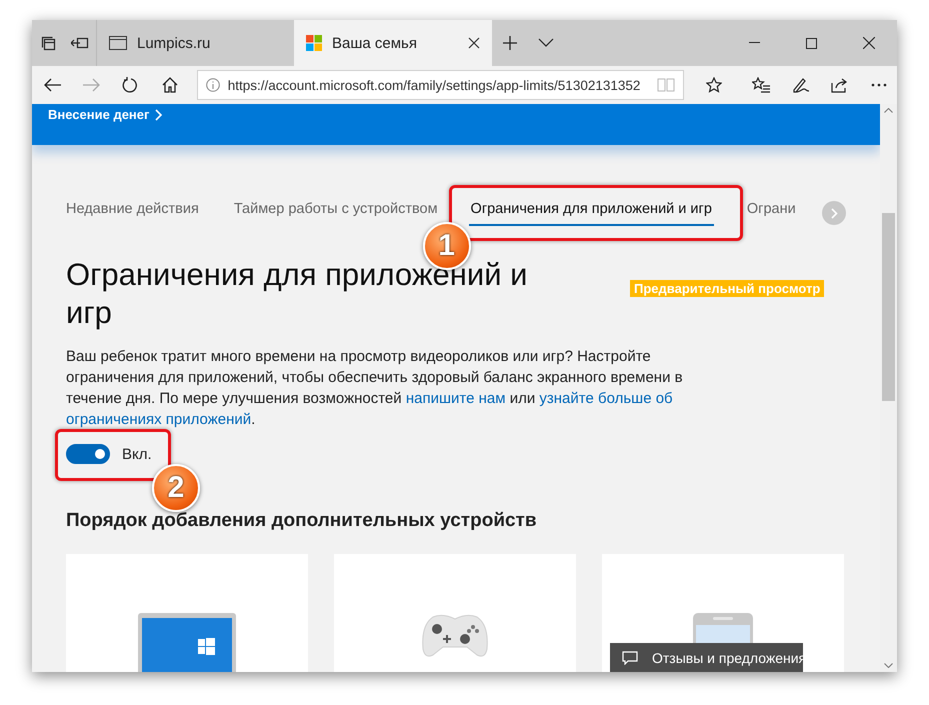 The height and width of the screenshot is (705, 929). I want to click on toggle-switch, so click(88, 454).